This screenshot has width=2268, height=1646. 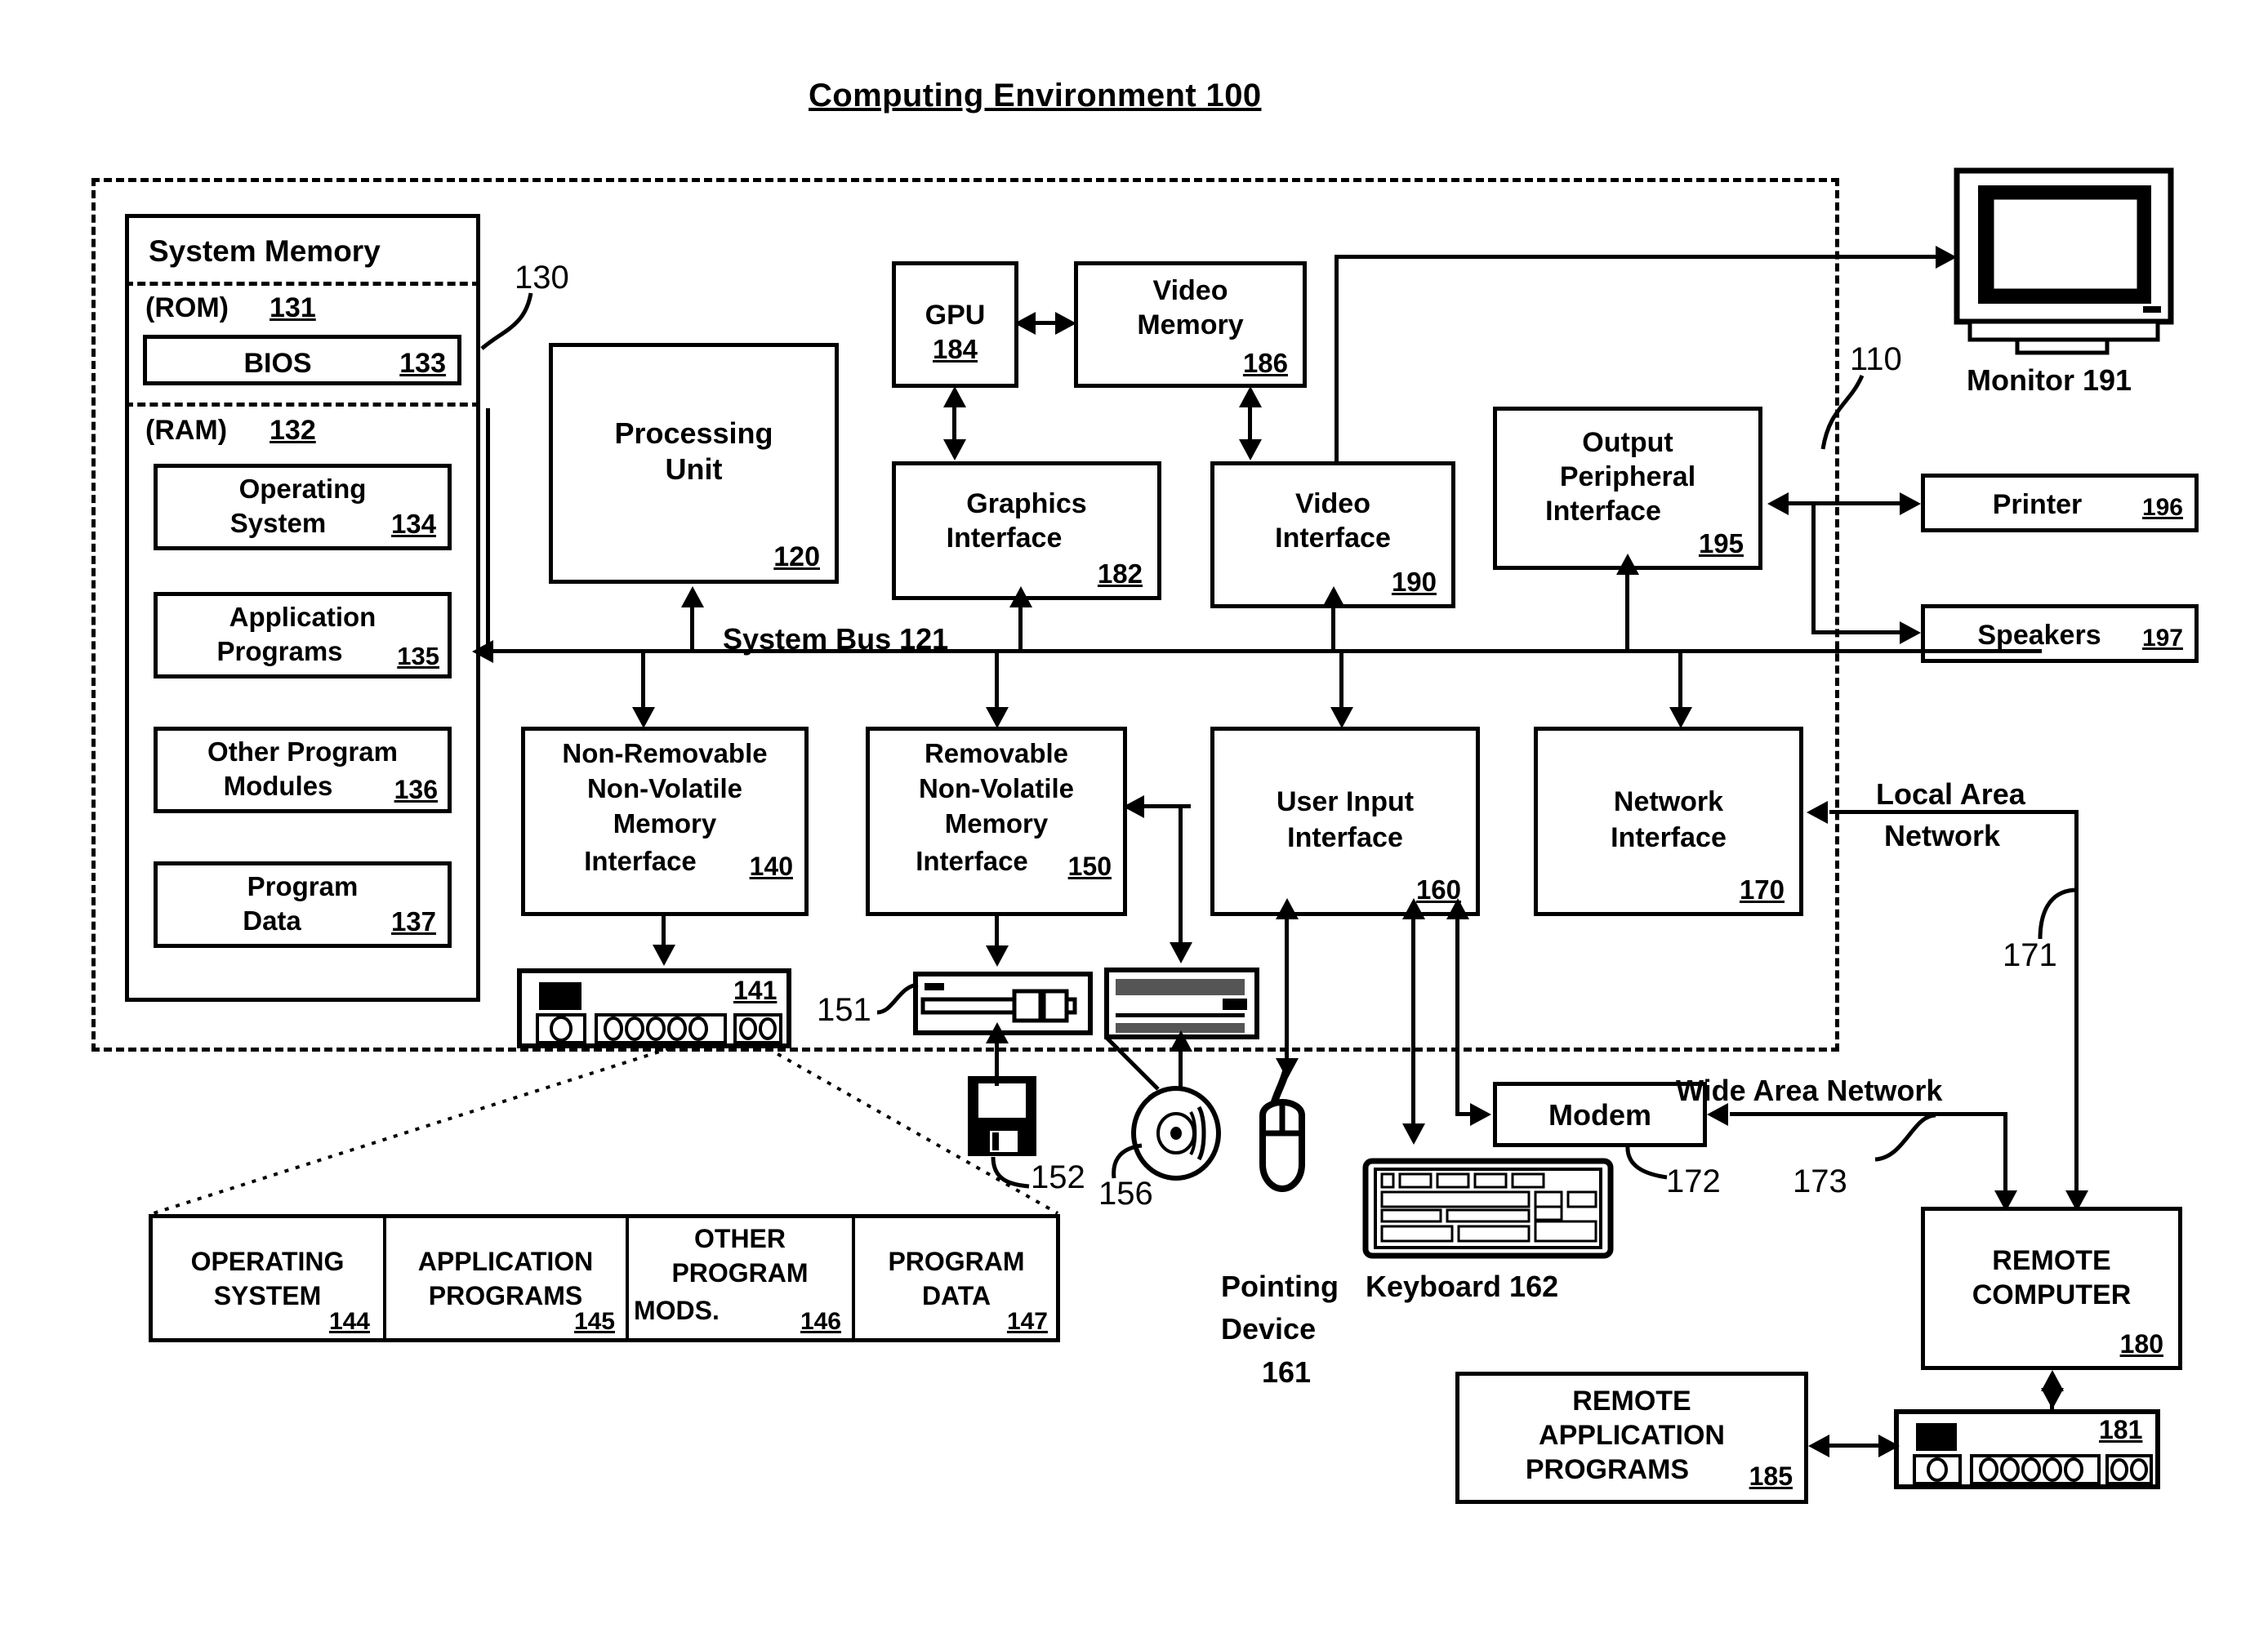 What do you see at coordinates (954, 396) in the screenshot?
I see `gpu-gfx-arrow-up` at bounding box center [954, 396].